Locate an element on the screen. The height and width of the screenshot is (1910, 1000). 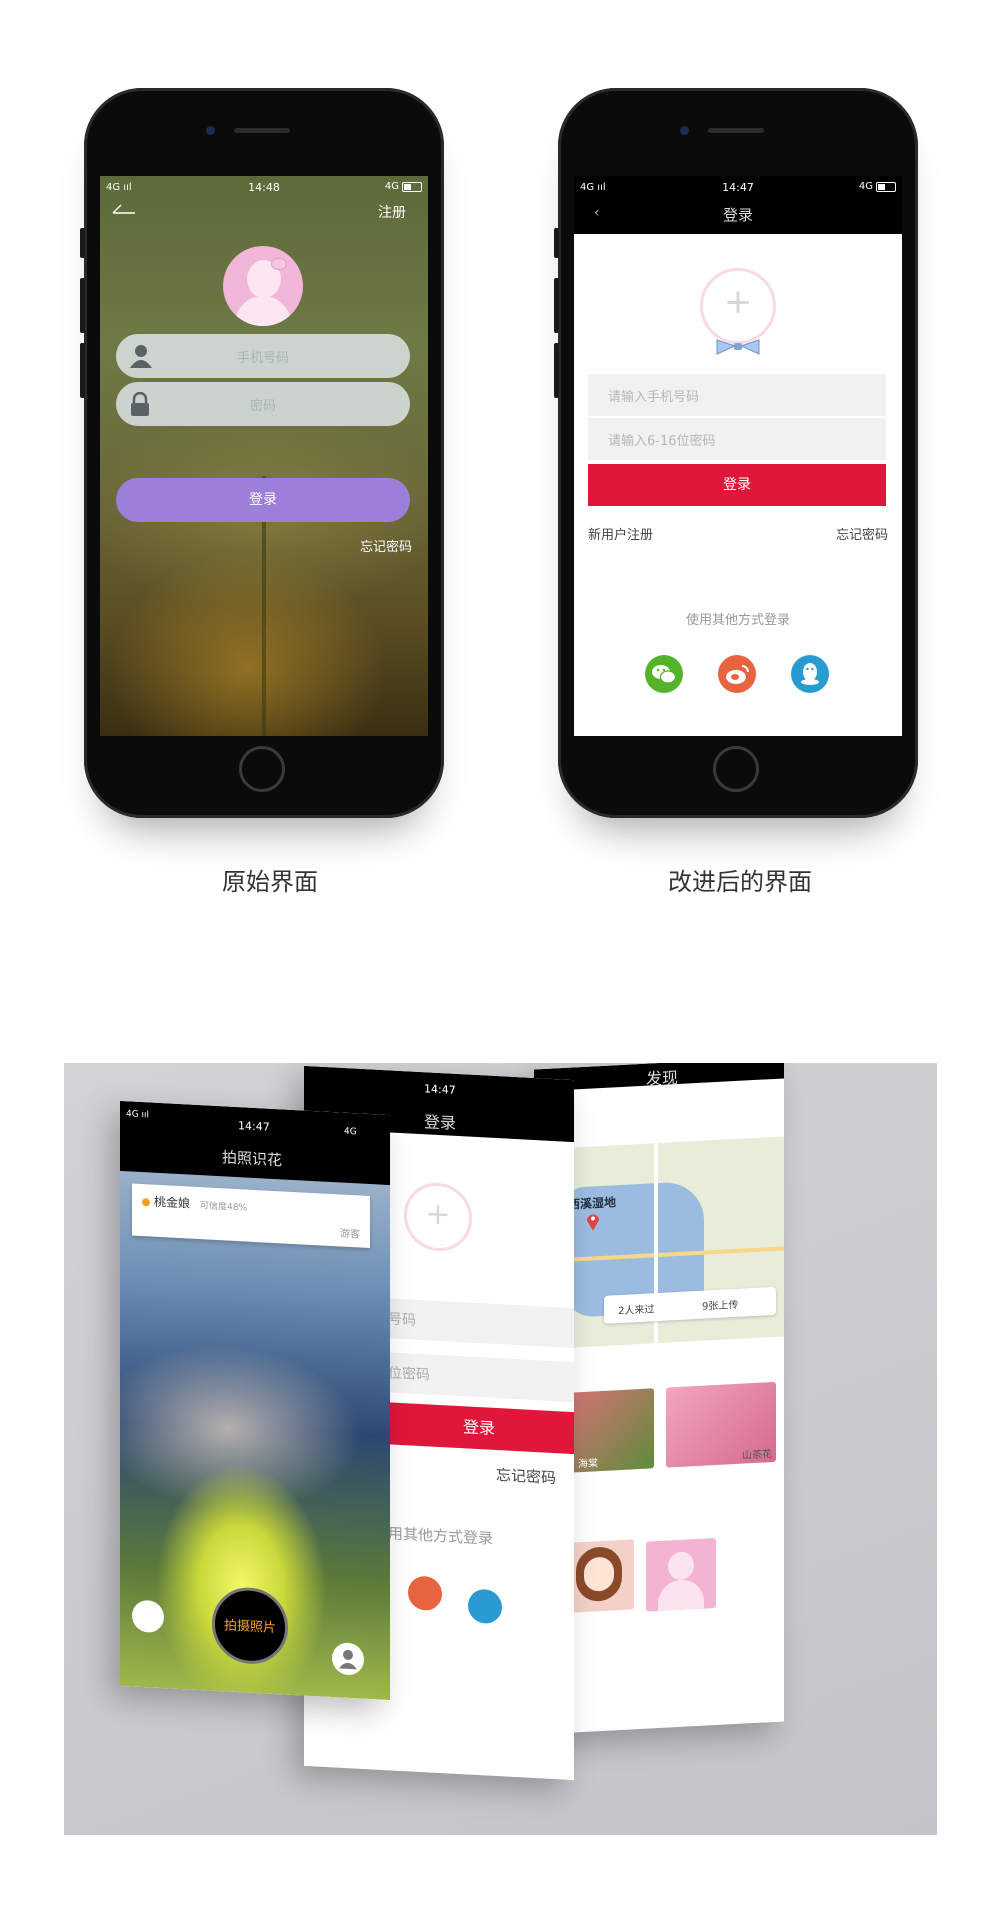
flower-label-1: 海棠 is located at coordinates (588, 1464).